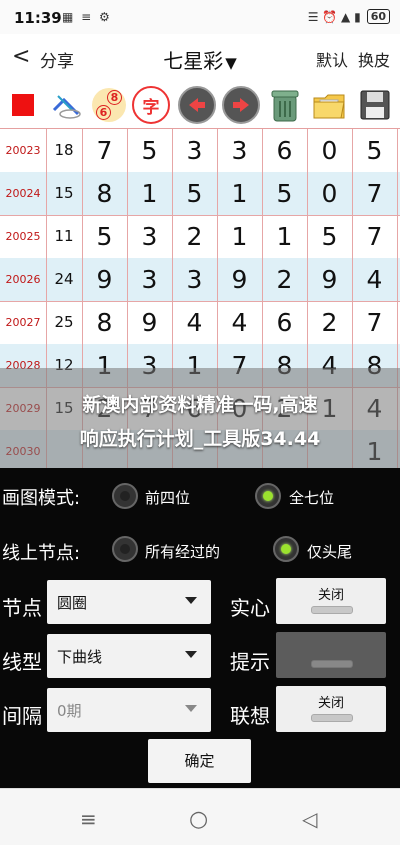  Describe the element at coordinates (57, 59) in the screenshot. I see `share-button: 分享` at that location.